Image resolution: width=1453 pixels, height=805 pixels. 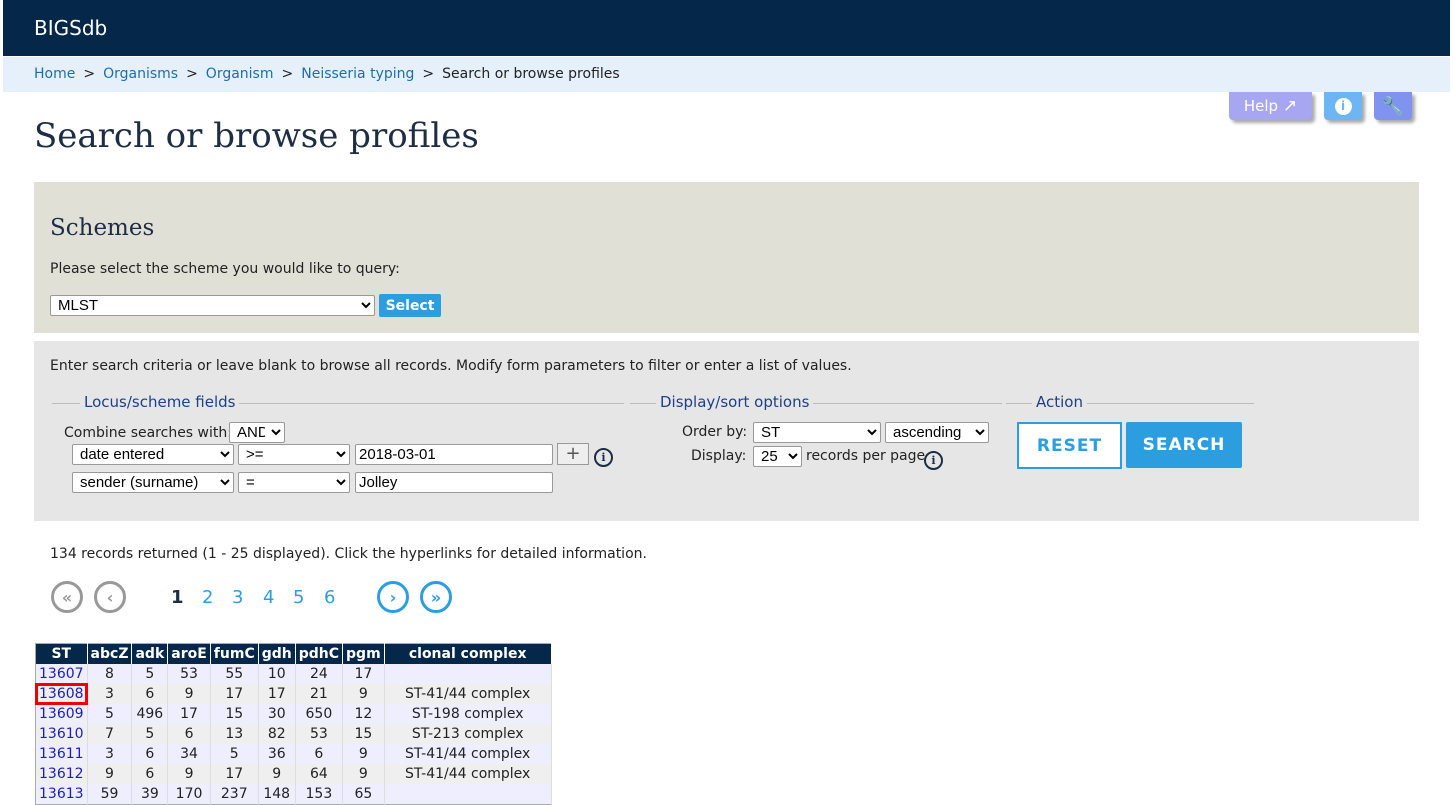 I want to click on st-cell: 13611, so click(x=61, y=754).